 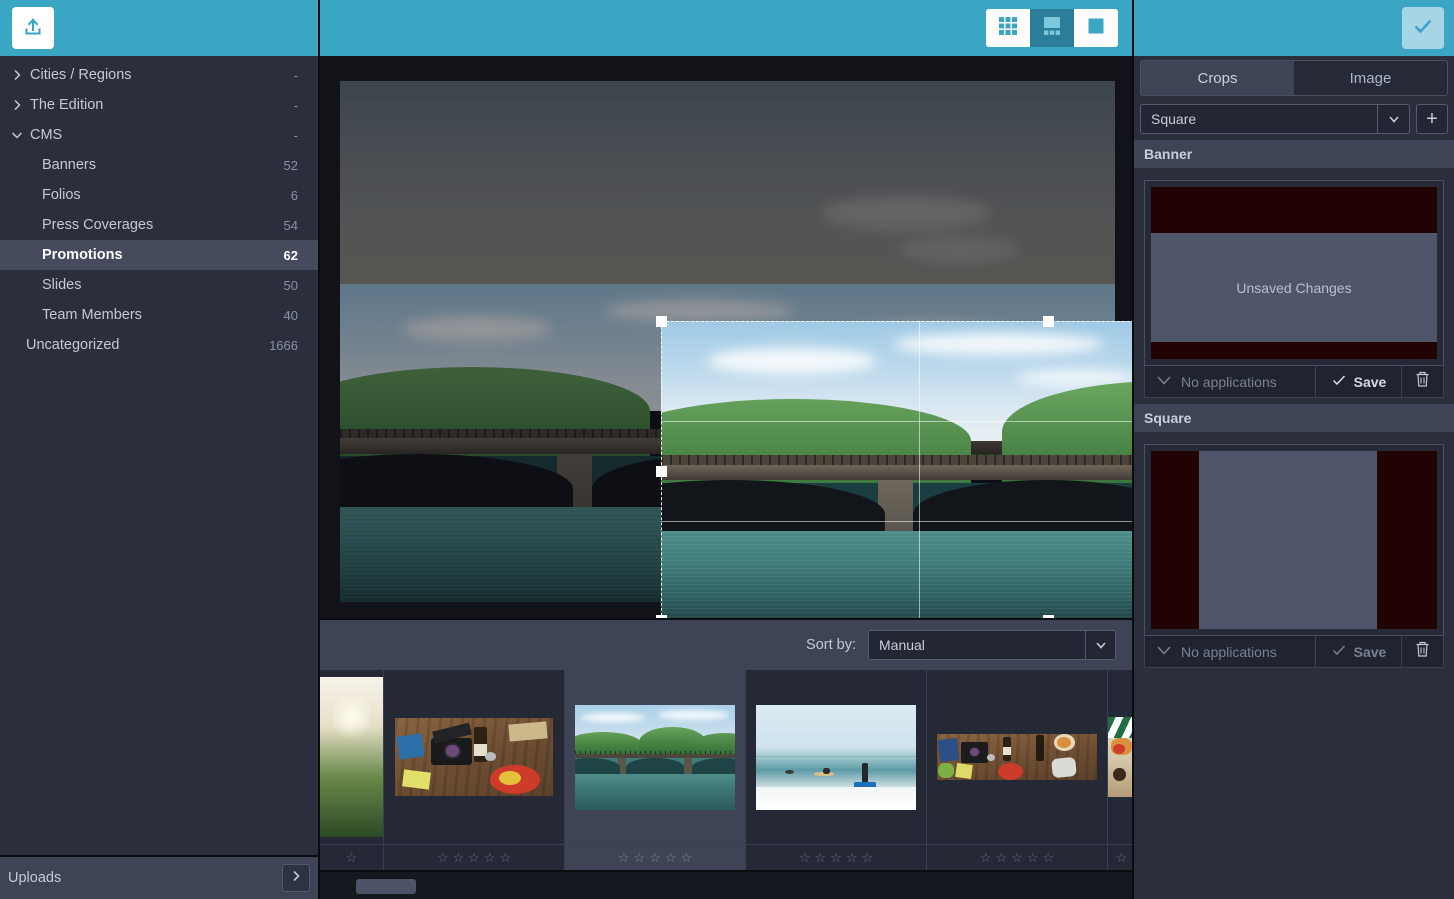 I want to click on crop-actions-banner: No applications Save, so click(x=1294, y=382).